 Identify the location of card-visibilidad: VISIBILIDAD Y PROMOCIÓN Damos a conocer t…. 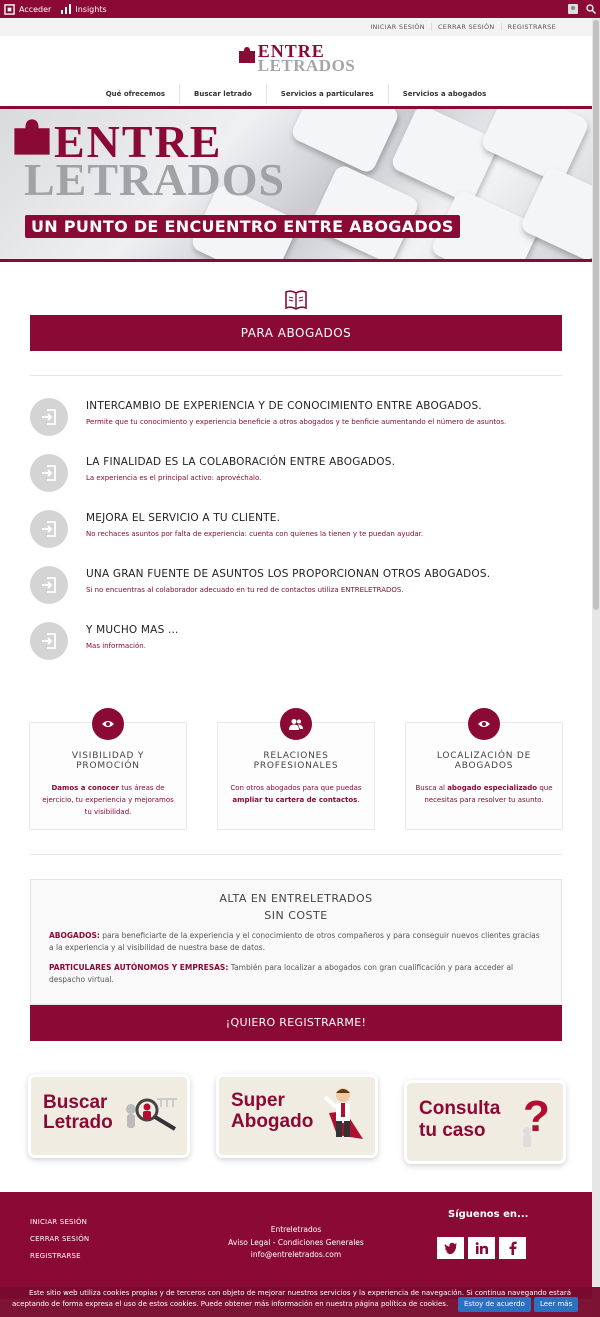
(108, 769).